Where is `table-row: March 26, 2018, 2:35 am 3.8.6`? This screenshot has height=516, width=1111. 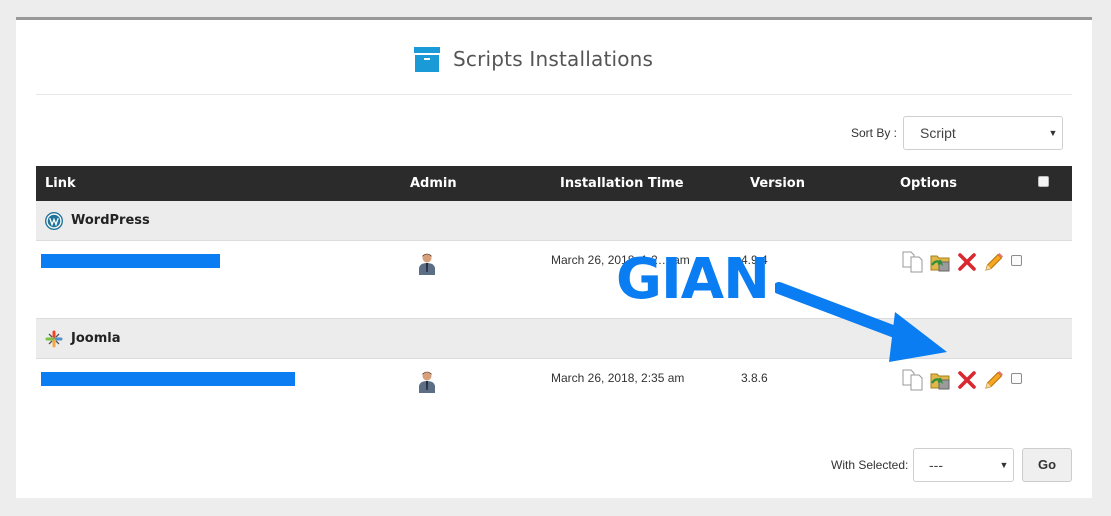
table-row: March 26, 2018, 2:35 am 3.8.6 is located at coordinates (554, 398).